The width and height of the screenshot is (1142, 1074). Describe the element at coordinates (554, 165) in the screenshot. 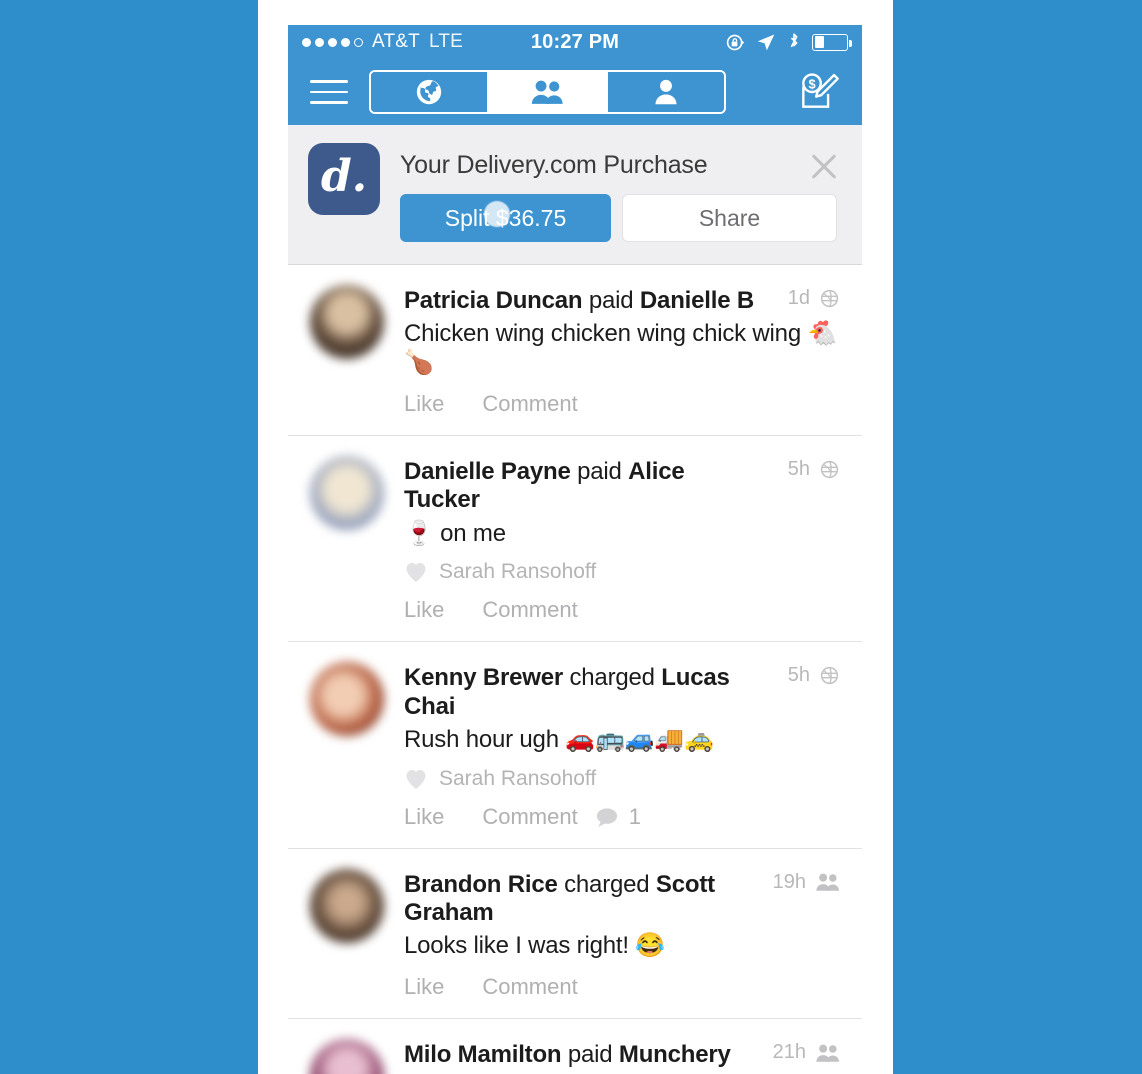

I see `promo-title: Your Delivery.com Purchase` at that location.